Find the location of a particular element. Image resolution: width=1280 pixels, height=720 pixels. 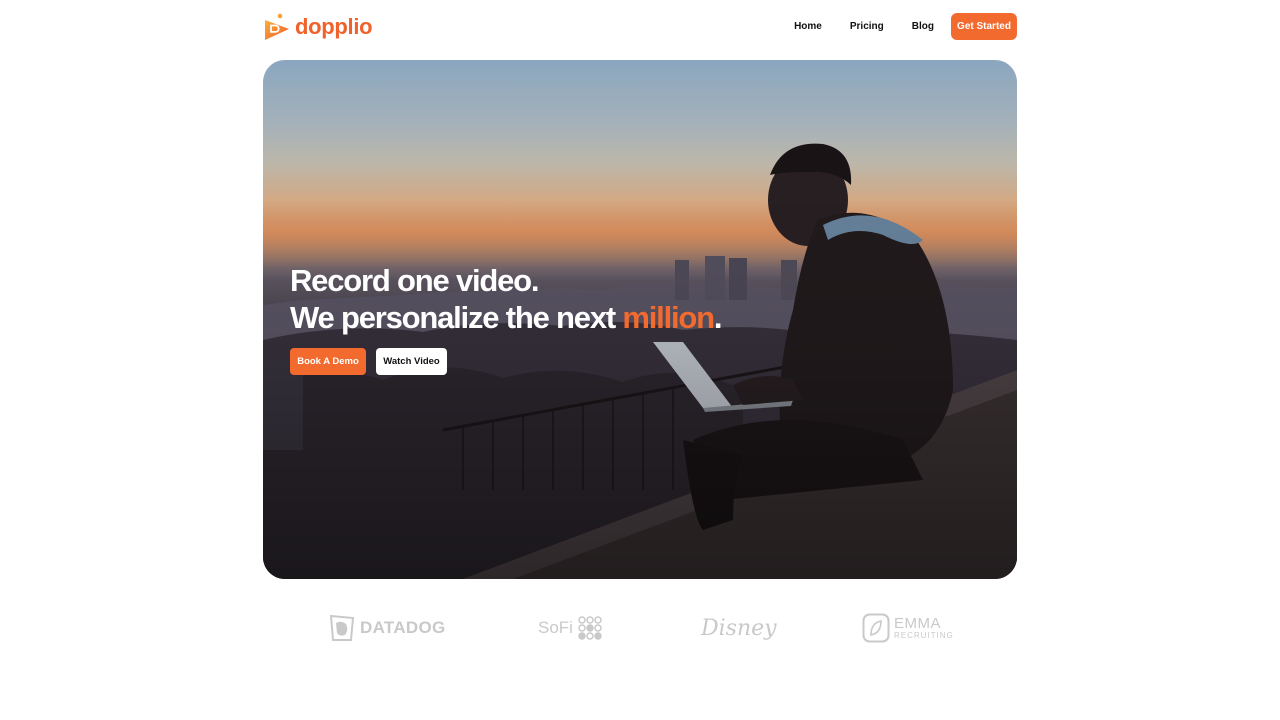

brand-logo: dopplio is located at coordinates (318, 27).